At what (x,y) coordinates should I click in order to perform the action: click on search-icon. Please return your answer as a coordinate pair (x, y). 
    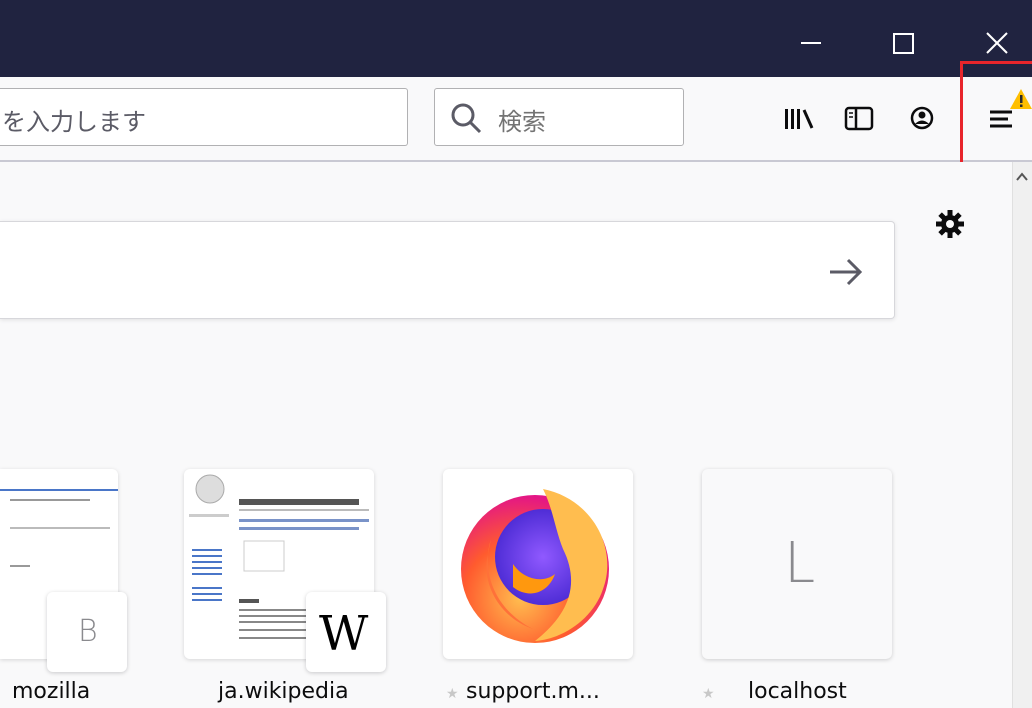
    Looking at the image, I should click on (466, 118).